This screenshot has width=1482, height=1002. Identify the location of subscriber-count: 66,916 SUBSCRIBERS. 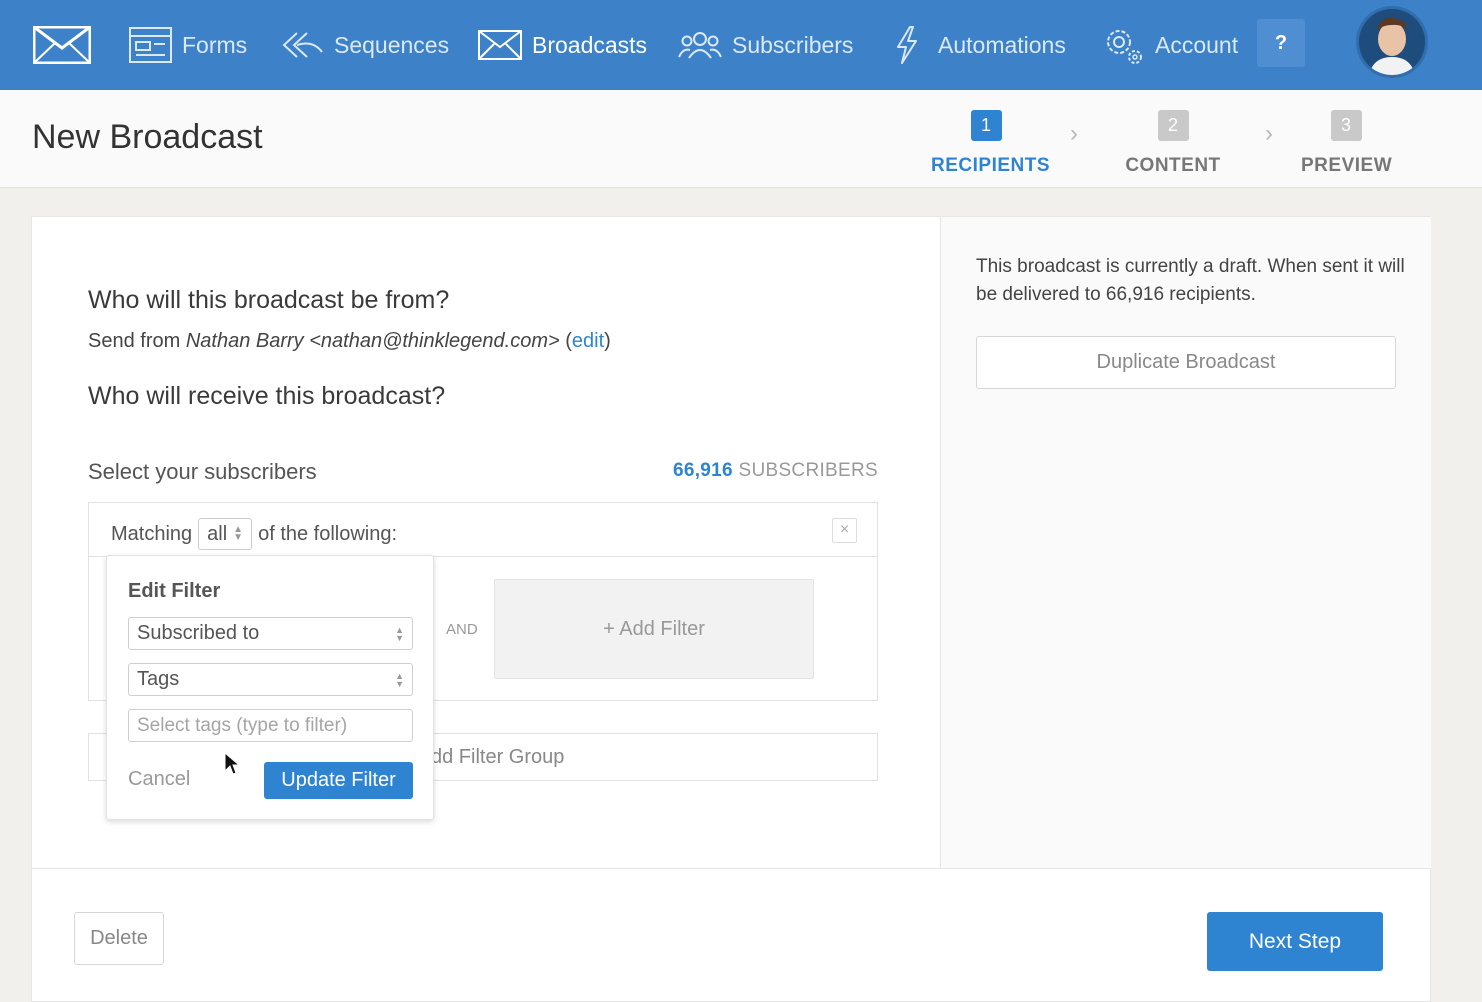
(775, 471).